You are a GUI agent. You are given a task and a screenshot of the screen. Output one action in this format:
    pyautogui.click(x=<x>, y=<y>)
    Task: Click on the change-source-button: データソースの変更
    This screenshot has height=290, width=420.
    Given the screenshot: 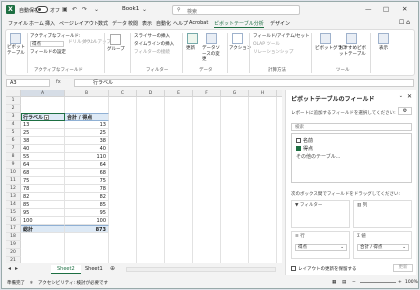 What is the action you would take?
    pyautogui.click(x=213, y=54)
    